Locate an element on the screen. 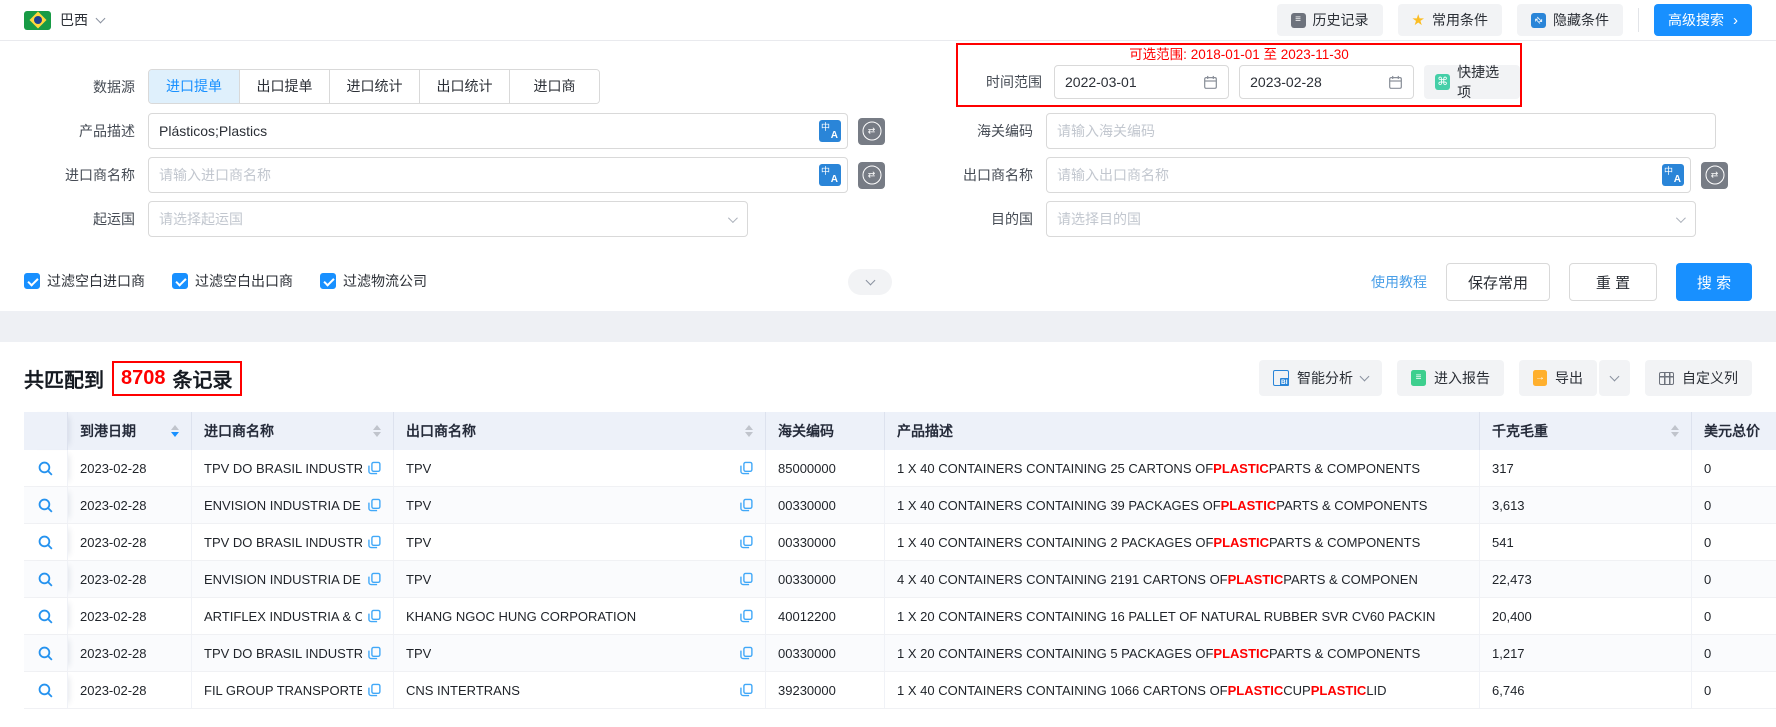 The width and height of the screenshot is (1776, 727). hs-code-input is located at coordinates (1381, 131).